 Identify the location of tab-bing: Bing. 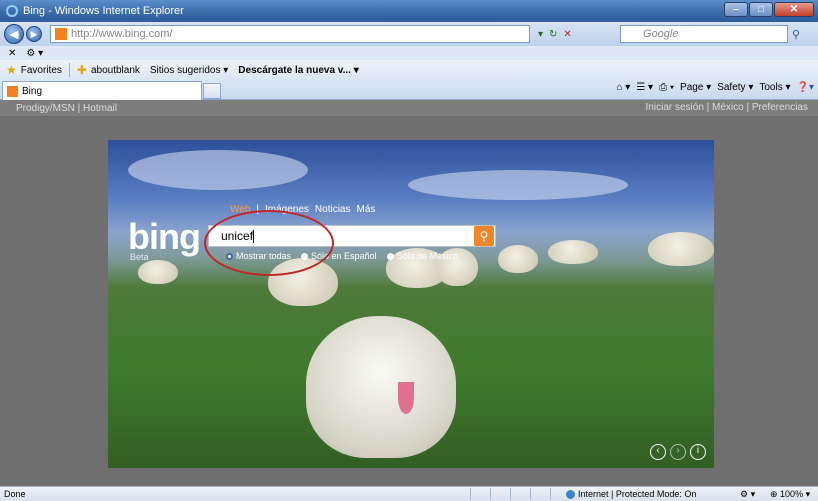
(102, 90).